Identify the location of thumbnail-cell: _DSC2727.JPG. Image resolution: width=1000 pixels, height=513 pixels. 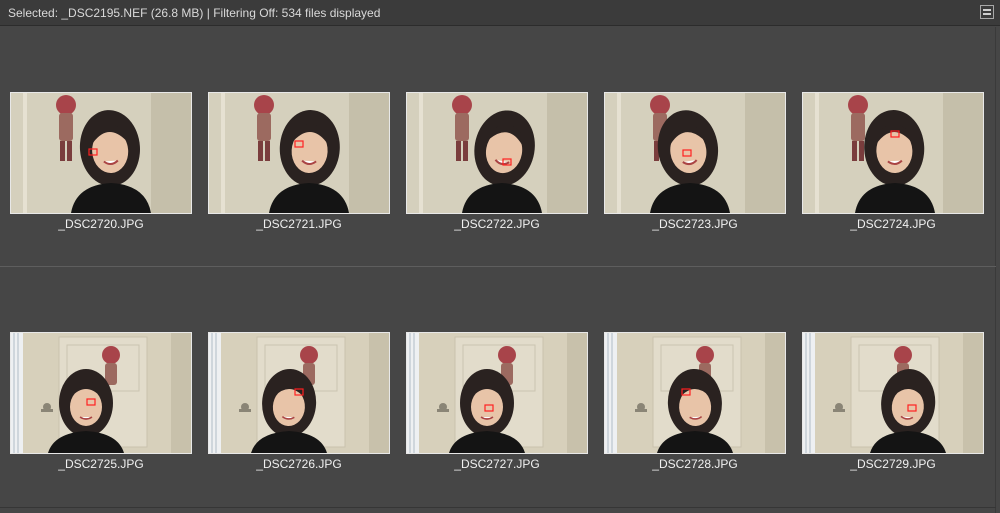
(497, 407).